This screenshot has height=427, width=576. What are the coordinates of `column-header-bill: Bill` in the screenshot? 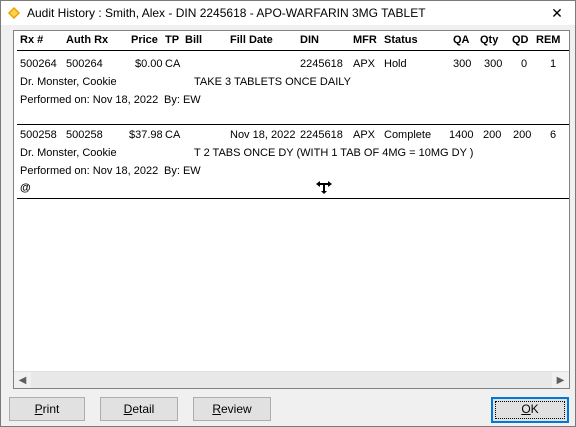 It's located at (193, 40).